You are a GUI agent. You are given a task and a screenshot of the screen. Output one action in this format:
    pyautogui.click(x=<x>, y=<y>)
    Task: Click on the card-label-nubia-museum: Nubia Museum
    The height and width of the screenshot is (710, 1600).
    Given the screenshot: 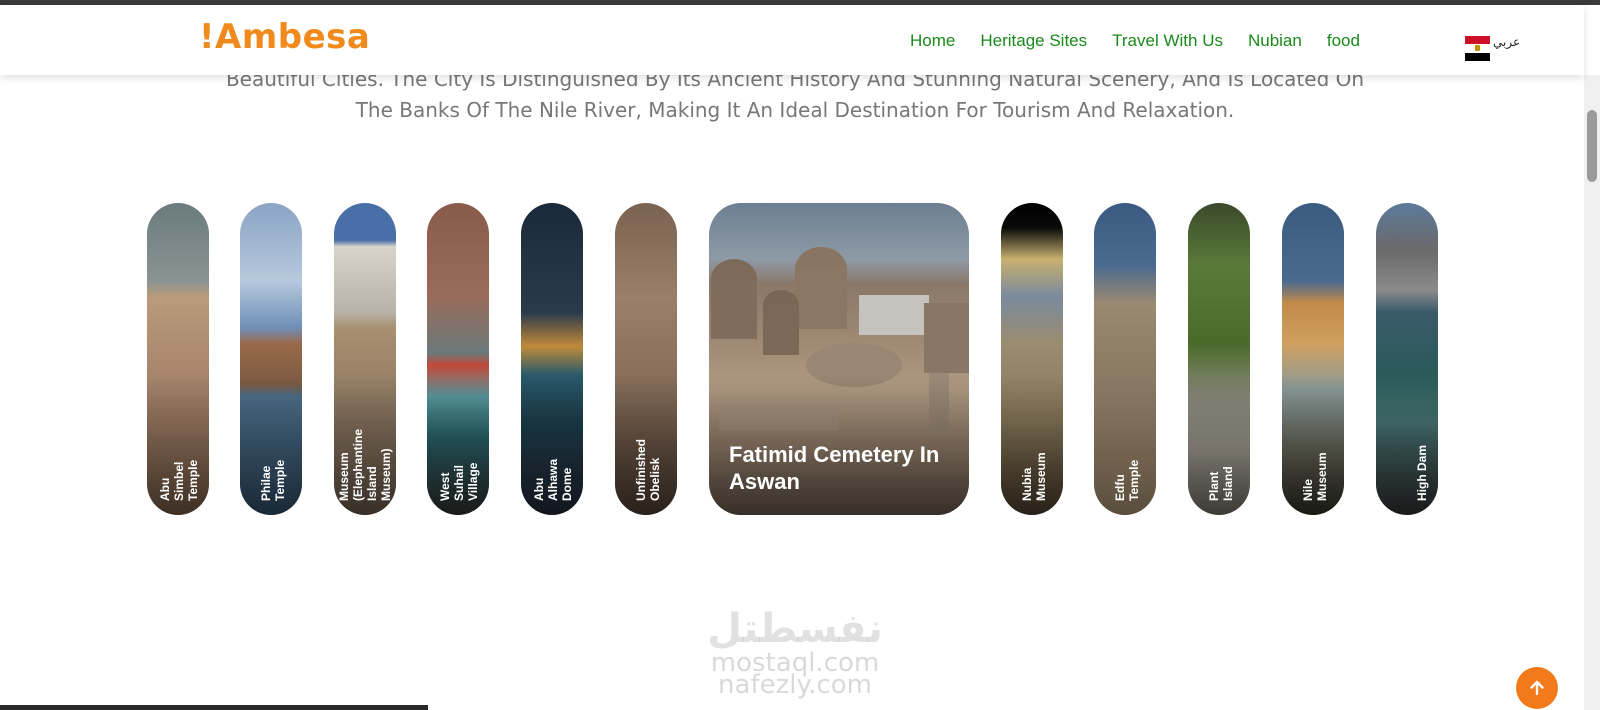 What is the action you would take?
    pyautogui.click(x=1034, y=476)
    